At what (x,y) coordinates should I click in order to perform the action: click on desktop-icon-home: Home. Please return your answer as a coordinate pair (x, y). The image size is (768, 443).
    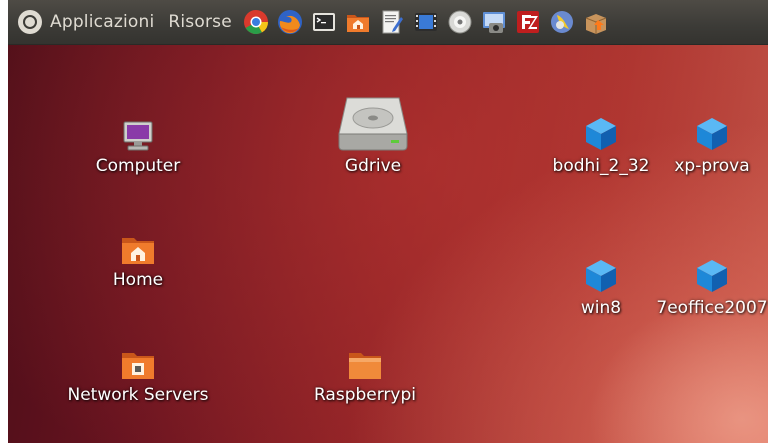
    Looking at the image, I should click on (138, 256).